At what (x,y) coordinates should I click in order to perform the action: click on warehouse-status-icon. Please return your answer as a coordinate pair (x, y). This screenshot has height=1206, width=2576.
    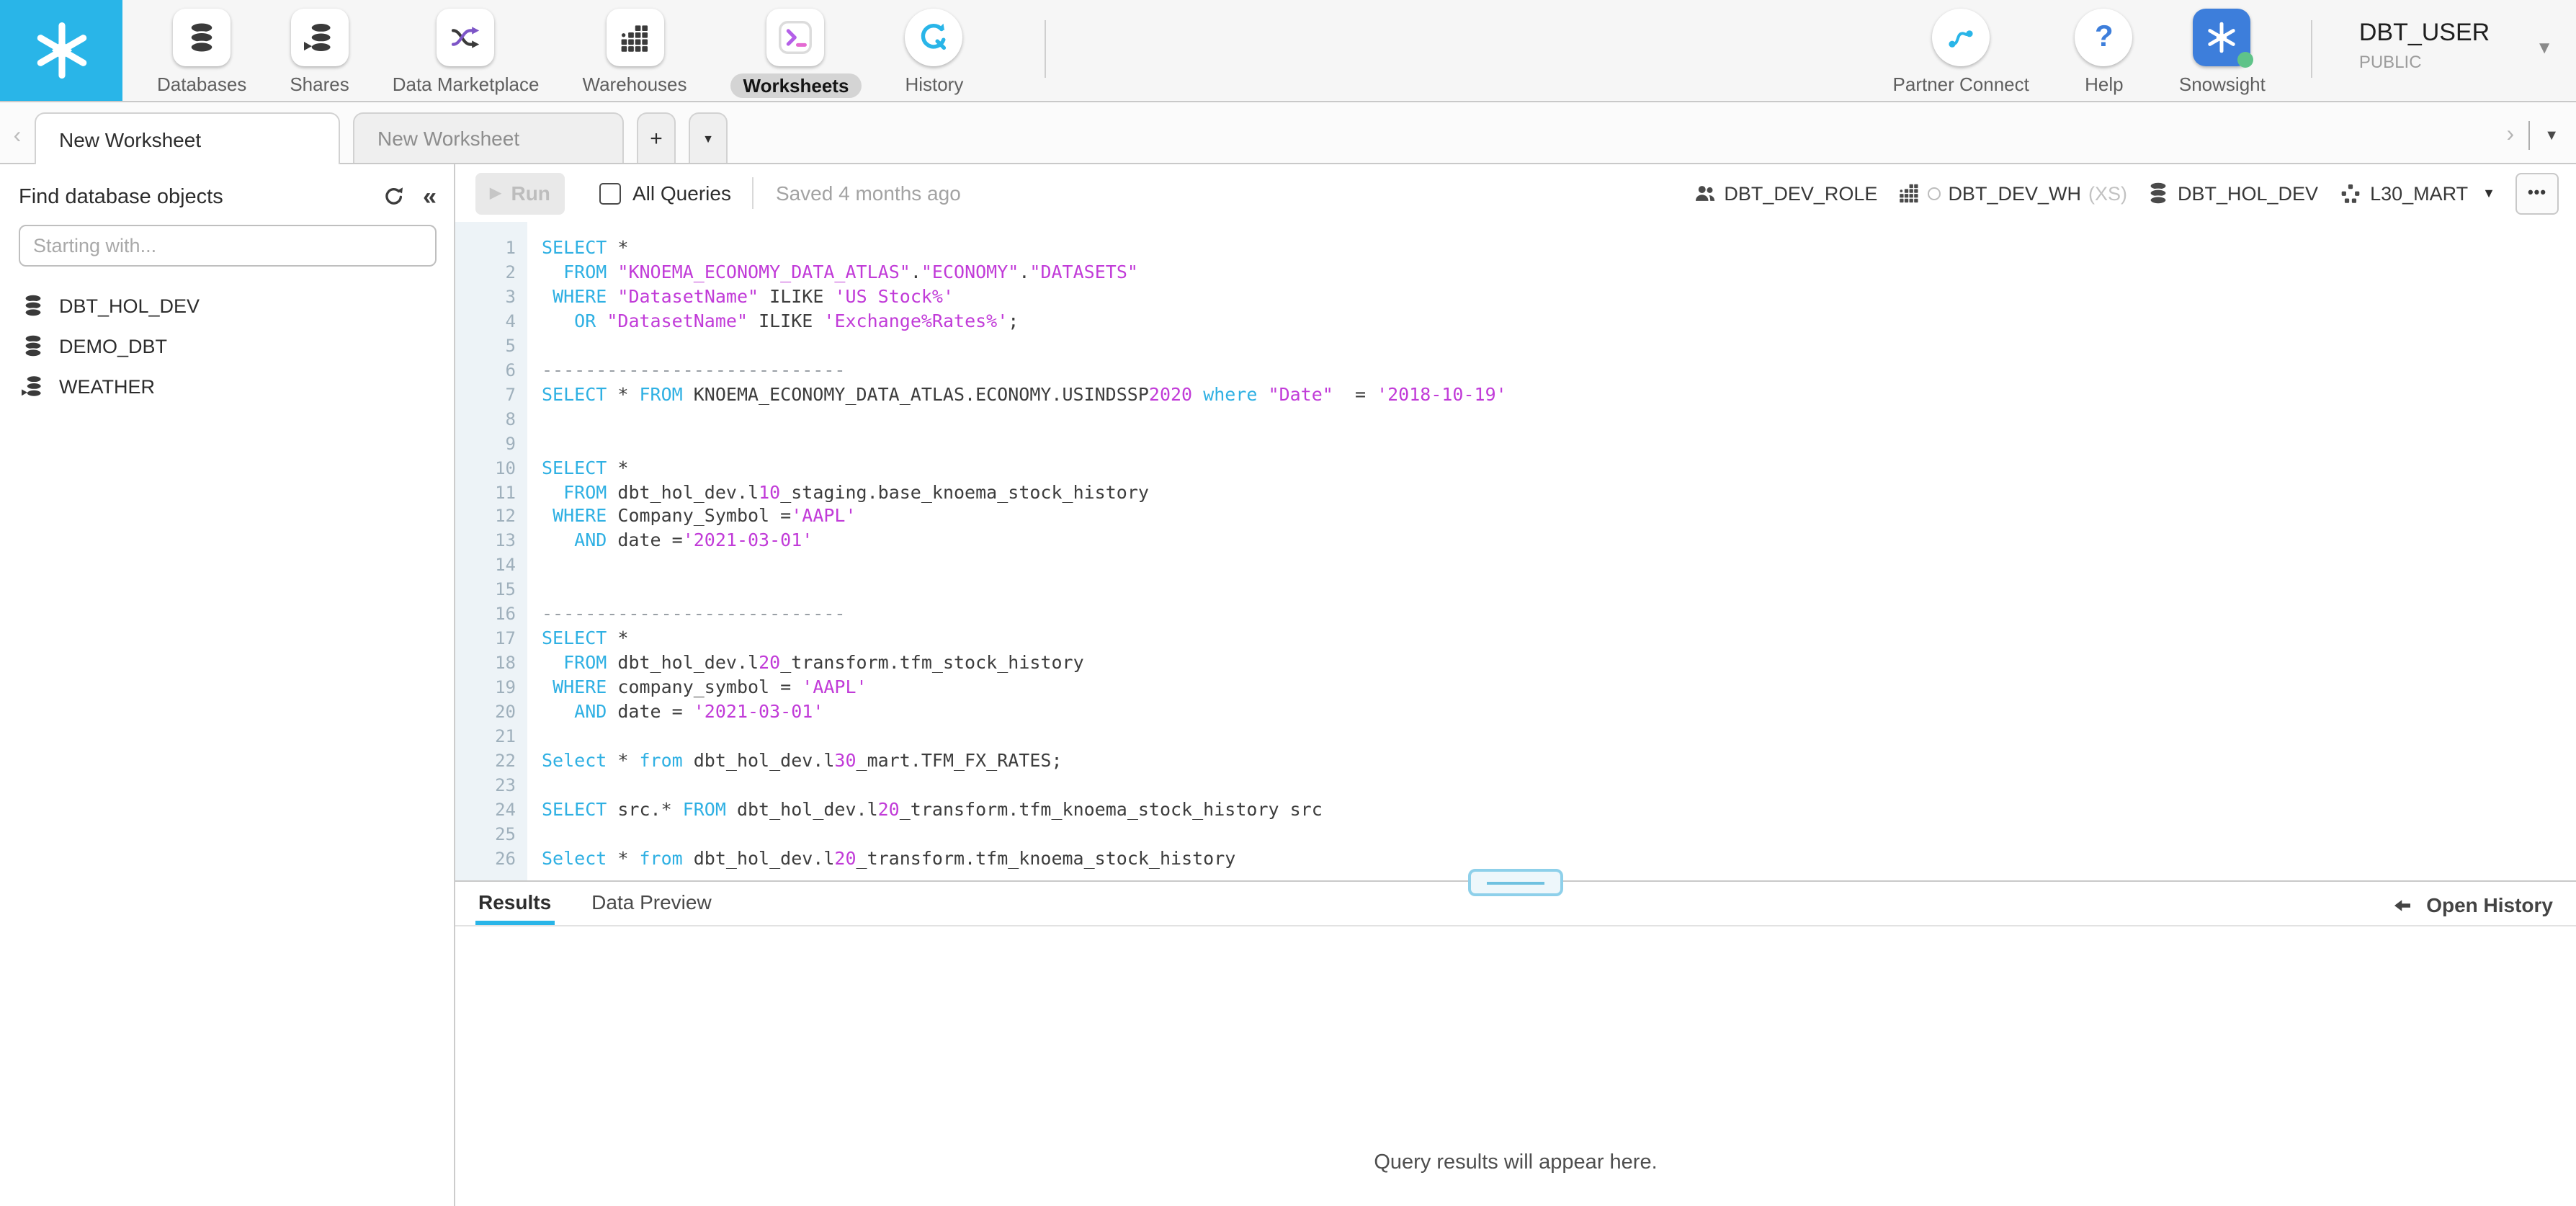
    Looking at the image, I should click on (1934, 194).